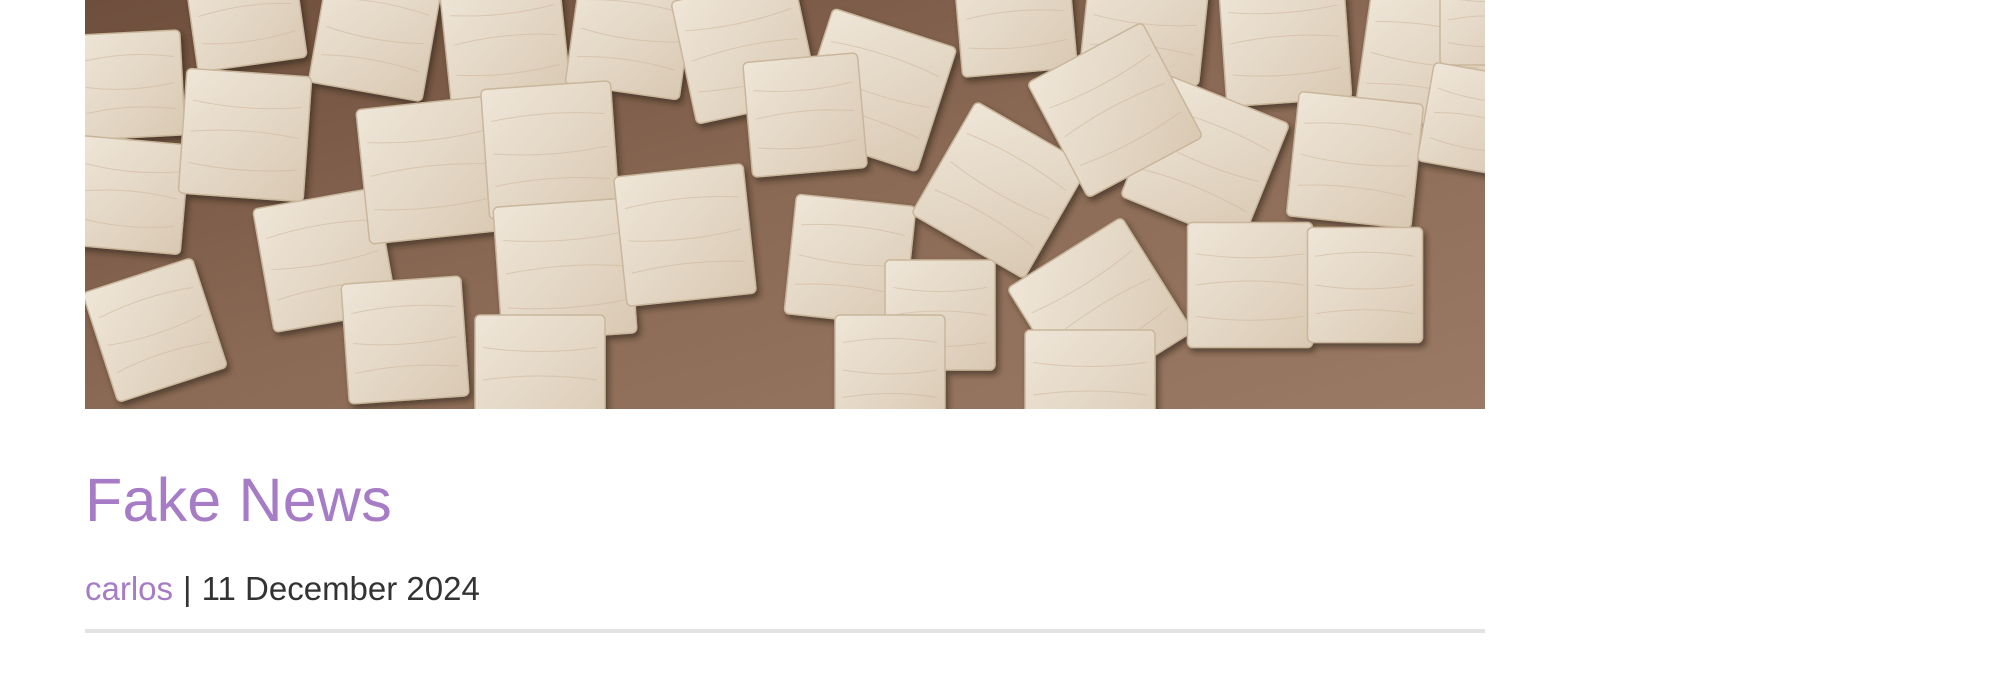 This screenshot has height=686, width=1998. Describe the element at coordinates (340, 588) in the screenshot. I see `post-date: 11 December 2024` at that location.